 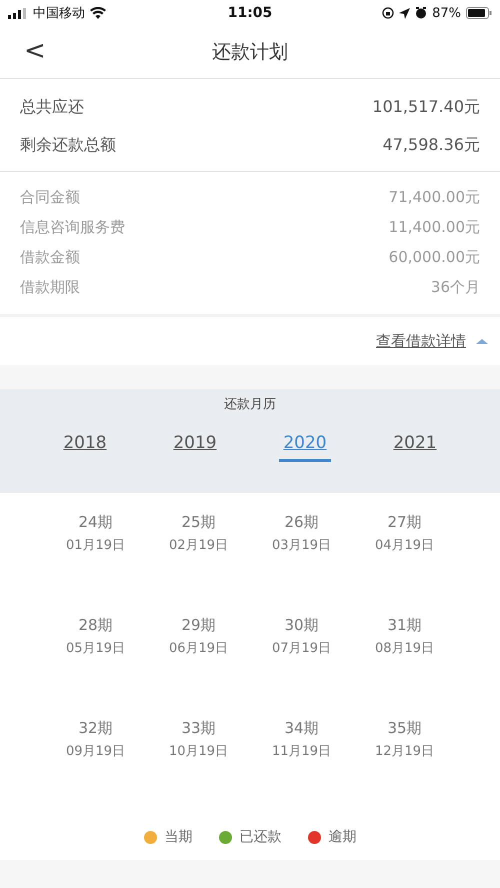 What do you see at coordinates (195, 446) in the screenshot?
I see `year-tab: 2019` at bounding box center [195, 446].